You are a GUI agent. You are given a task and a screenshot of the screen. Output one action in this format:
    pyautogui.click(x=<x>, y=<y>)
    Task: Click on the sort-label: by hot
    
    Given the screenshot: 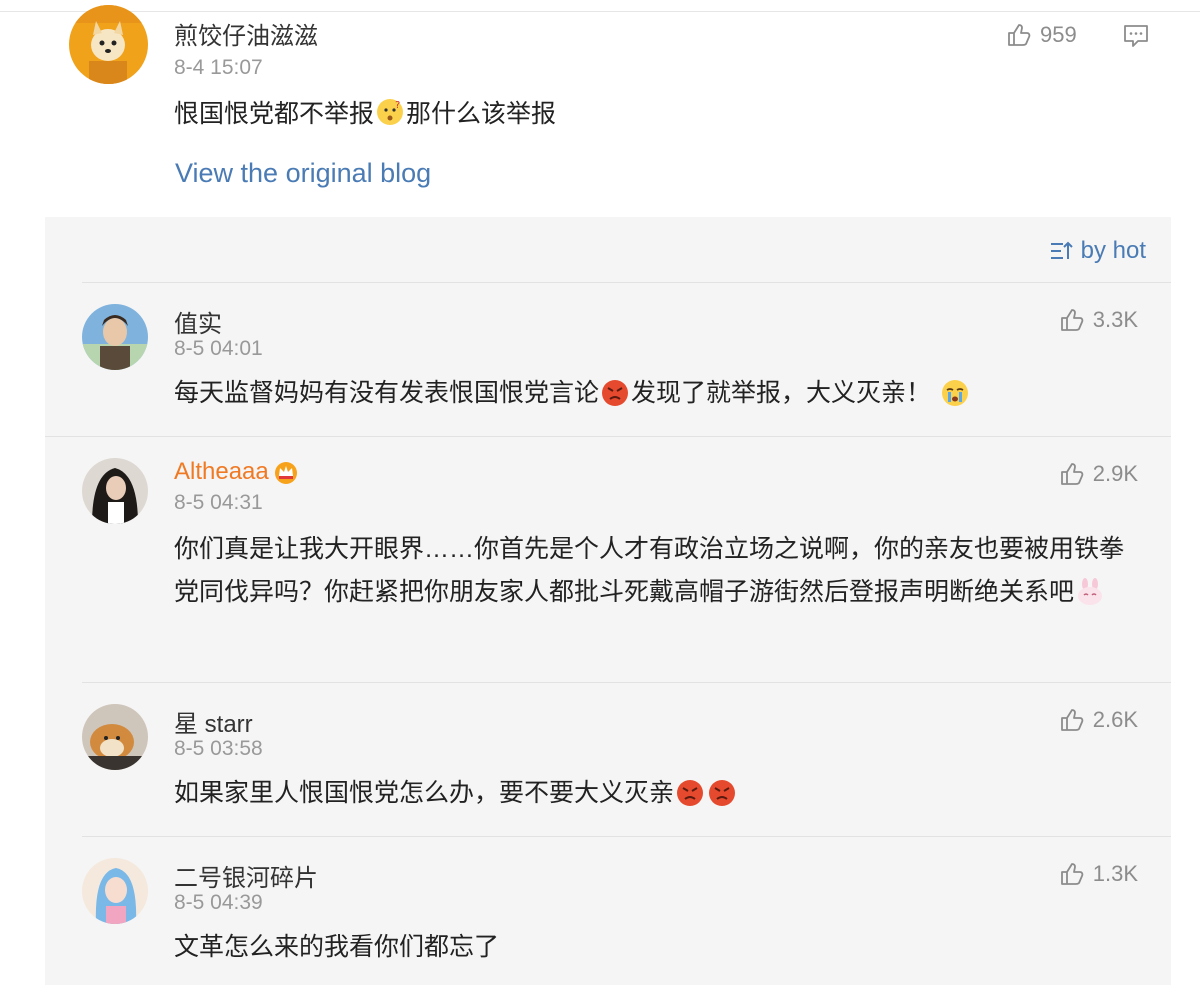 What is the action you would take?
    pyautogui.click(x=1113, y=250)
    